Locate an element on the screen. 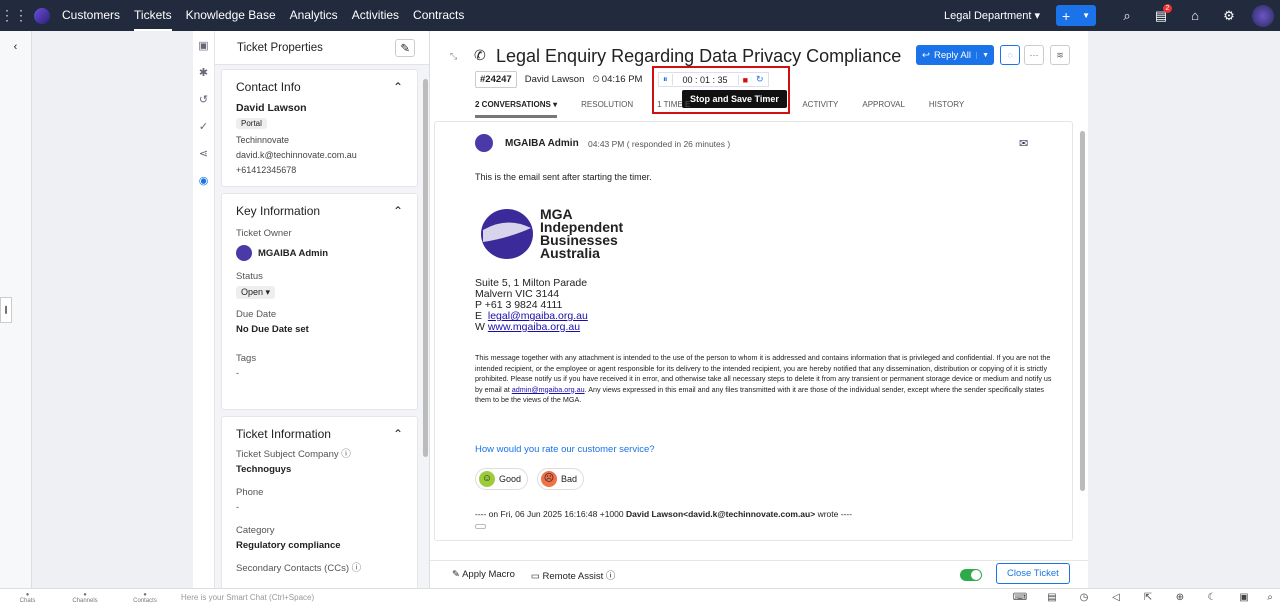  ticket-contact: David Lawson is located at coordinates (555, 79).